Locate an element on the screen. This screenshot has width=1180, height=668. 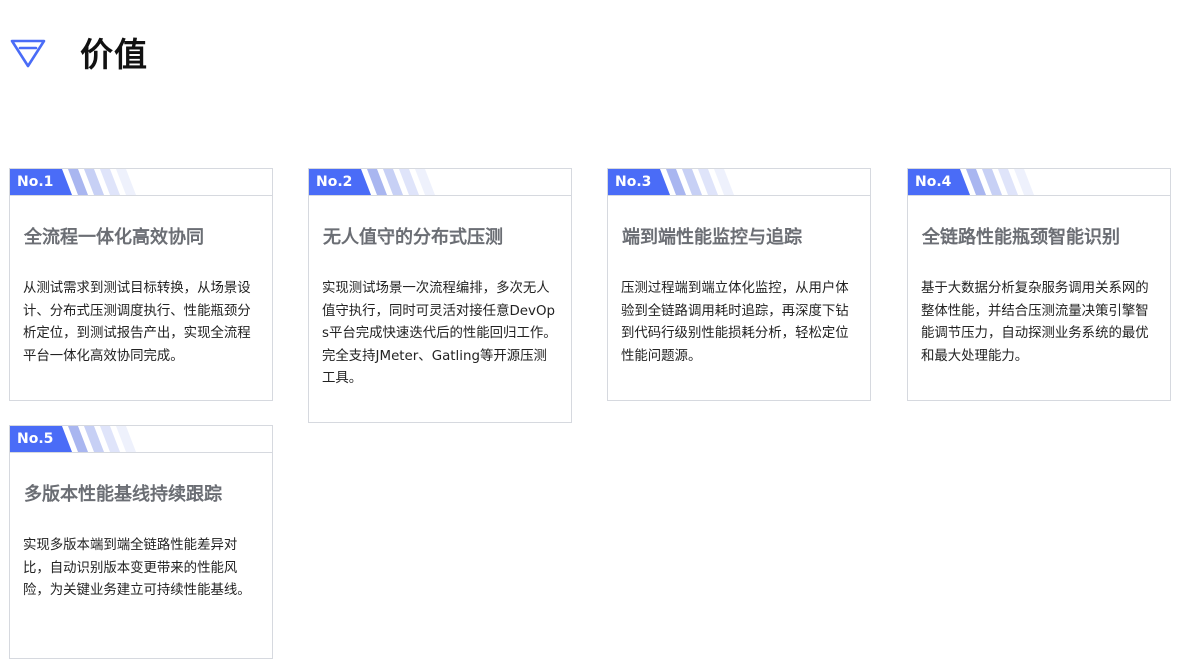
card-number-badge: No.4 is located at coordinates (933, 182).